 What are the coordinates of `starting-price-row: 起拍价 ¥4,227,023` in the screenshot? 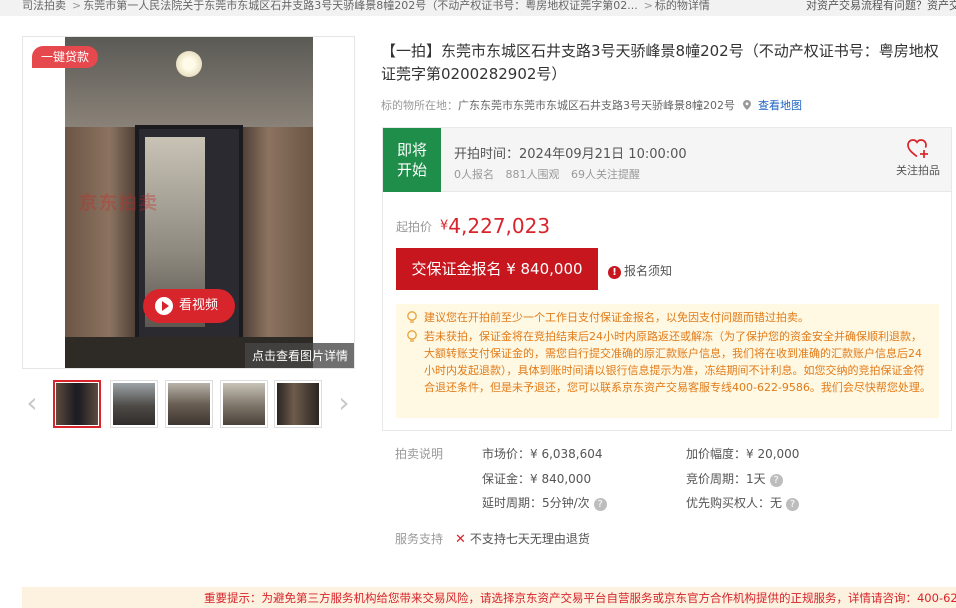 It's located at (473, 226).